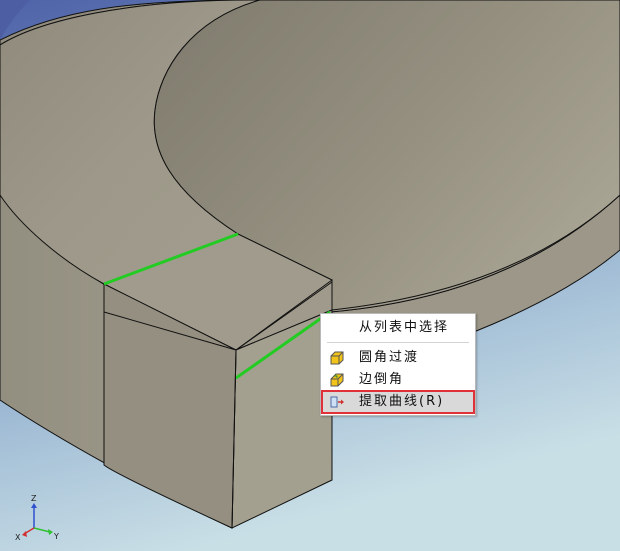 This screenshot has height=551, width=620. Describe the element at coordinates (18, 537) in the screenshot. I see `x-axis-label: X` at that location.